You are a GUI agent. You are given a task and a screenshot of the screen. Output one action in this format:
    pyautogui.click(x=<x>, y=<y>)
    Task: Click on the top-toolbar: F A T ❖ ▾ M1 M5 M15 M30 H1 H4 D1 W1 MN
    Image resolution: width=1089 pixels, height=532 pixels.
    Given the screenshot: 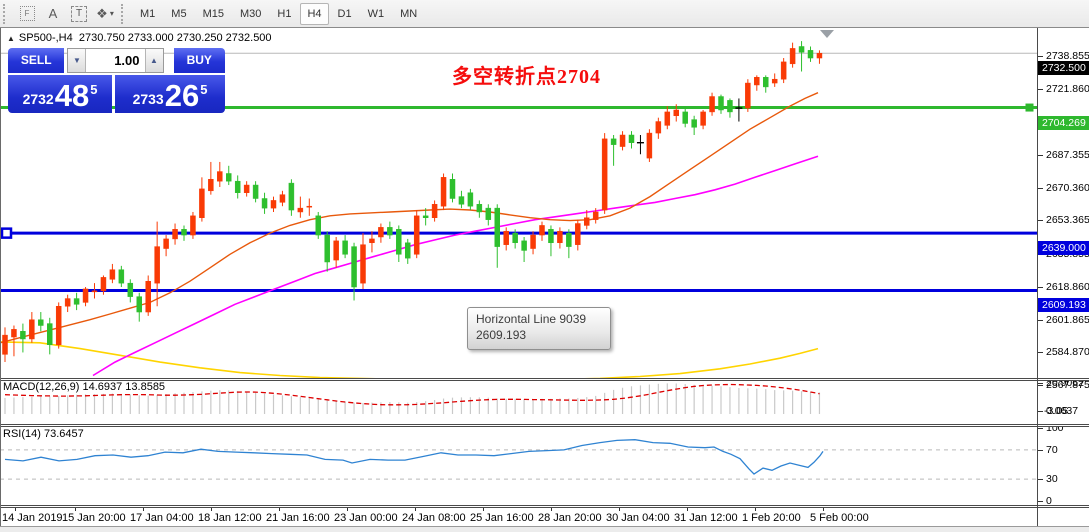 What is the action you would take?
    pyautogui.click(x=544, y=14)
    